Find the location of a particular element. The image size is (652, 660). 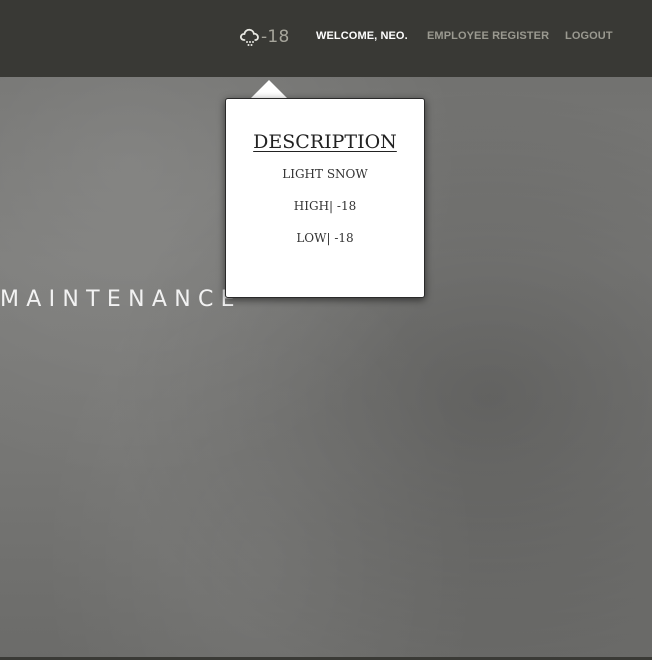

weather-widget: -18 is located at coordinates (264, 37).